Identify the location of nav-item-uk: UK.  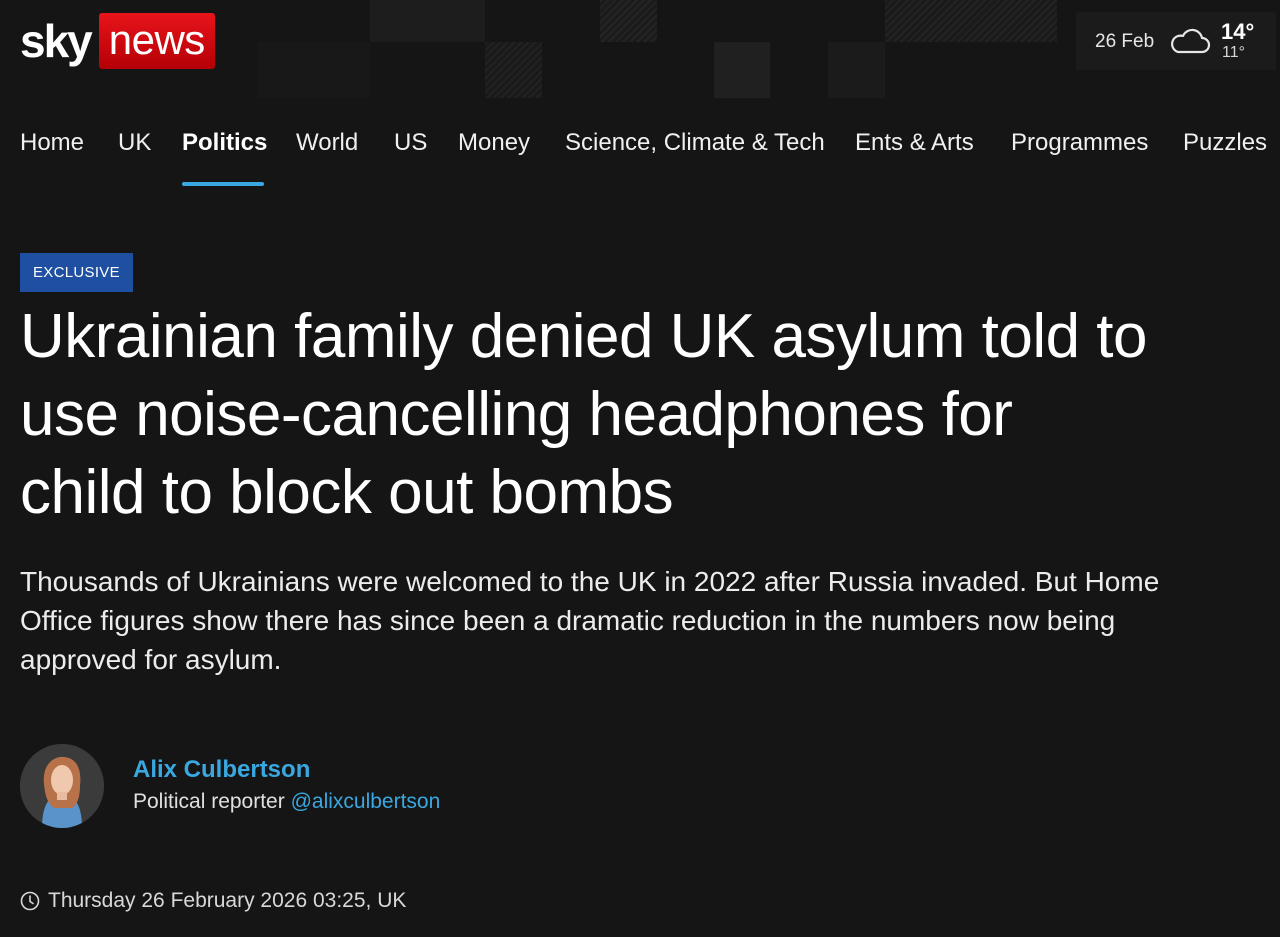
(134, 143).